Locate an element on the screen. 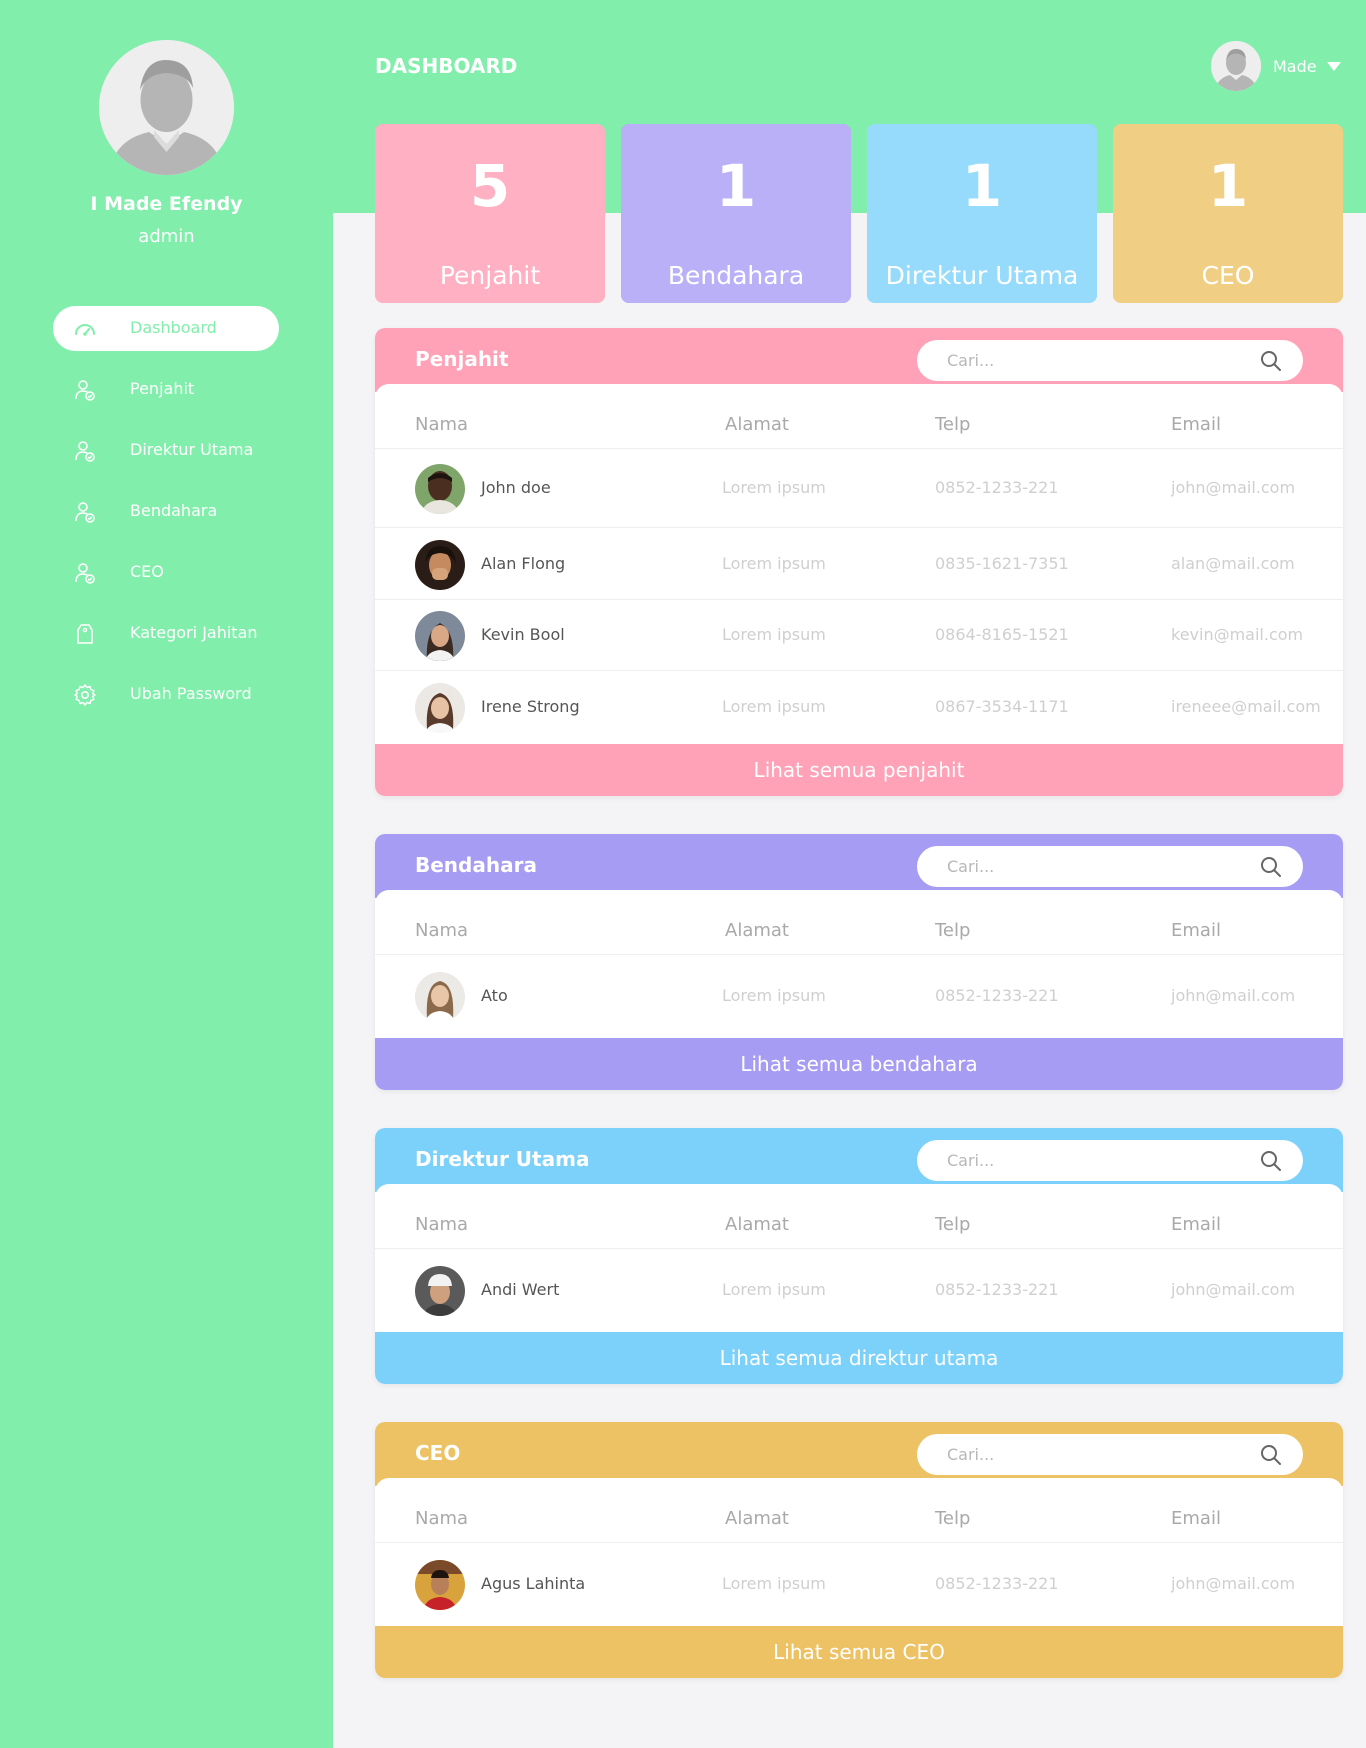 Image resolution: width=1366 pixels, height=1748 pixels. sidebar-item-kategori-jahitan: Kategori Jahitan is located at coordinates (166, 633).